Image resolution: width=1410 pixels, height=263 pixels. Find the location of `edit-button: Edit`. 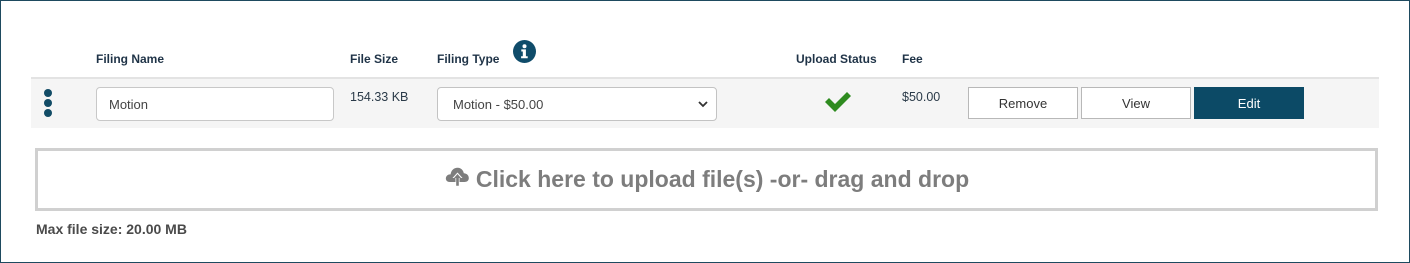

edit-button: Edit is located at coordinates (1249, 103).